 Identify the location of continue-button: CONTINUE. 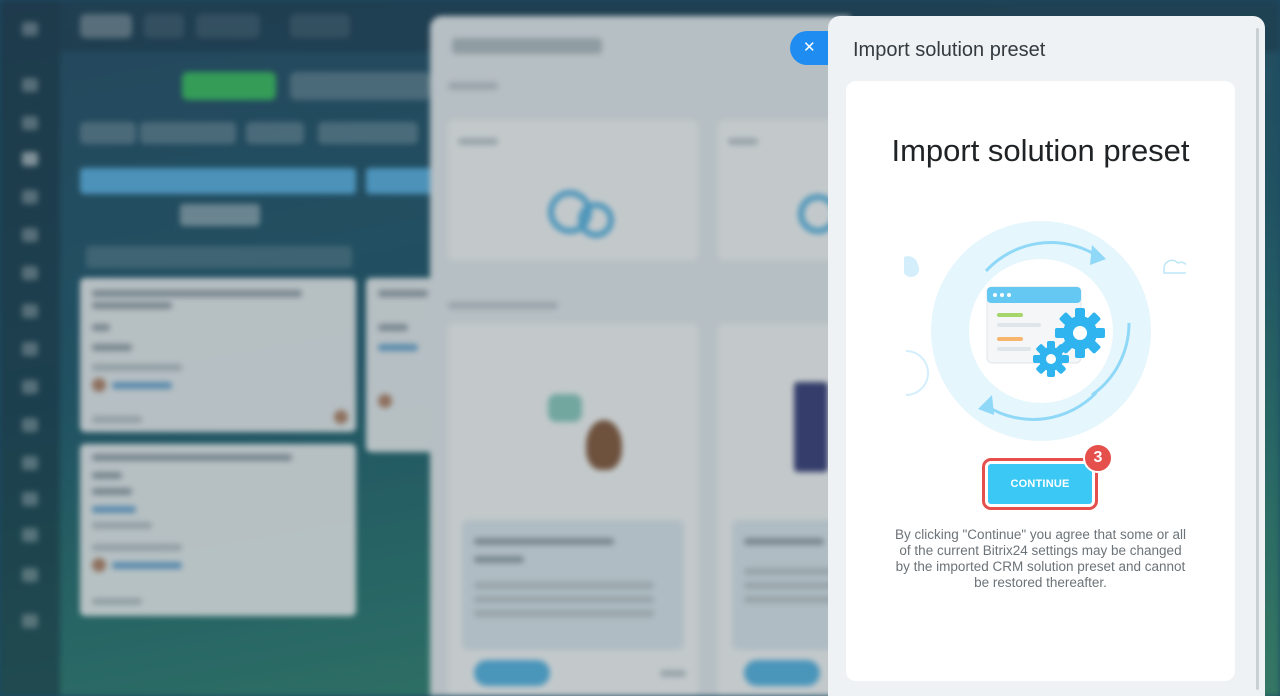
(1040, 484).